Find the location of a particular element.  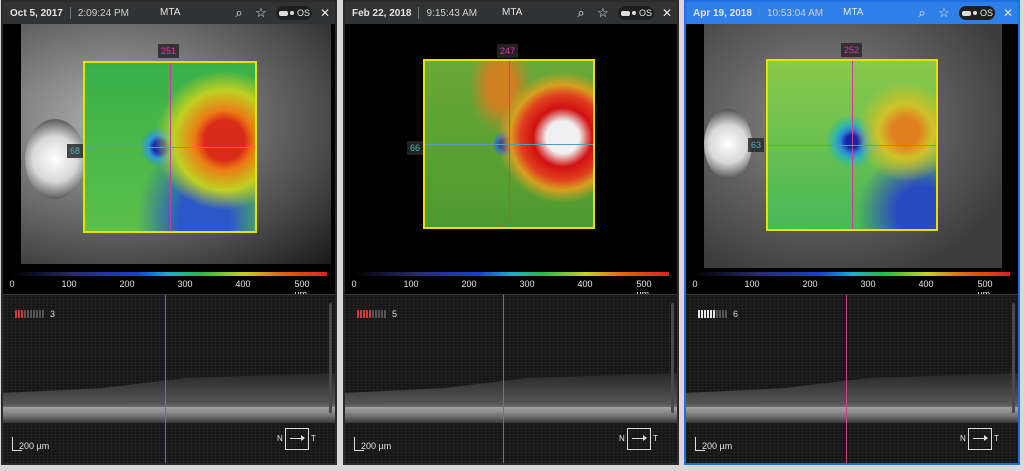

scale-tick: 300 is located at coordinates (185, 284).